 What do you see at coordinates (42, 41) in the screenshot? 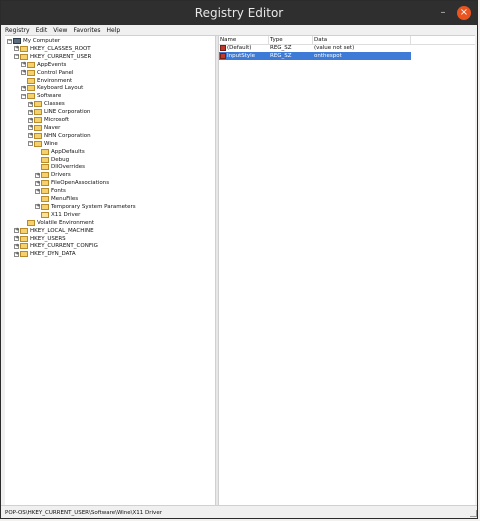
I see `tree-node-label: My Computer` at bounding box center [42, 41].